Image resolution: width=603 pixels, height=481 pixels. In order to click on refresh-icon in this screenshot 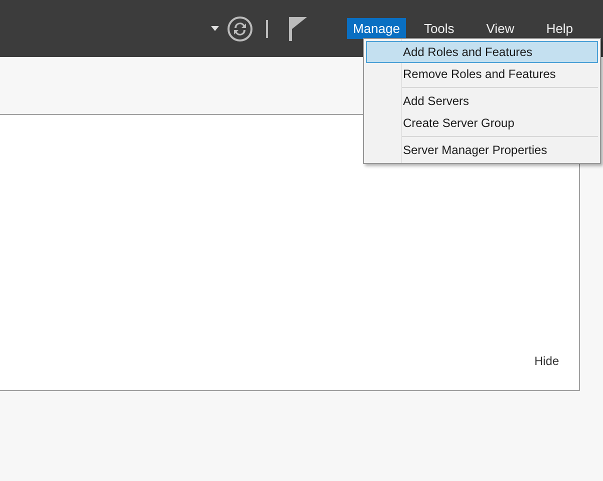, I will do `click(239, 29)`.